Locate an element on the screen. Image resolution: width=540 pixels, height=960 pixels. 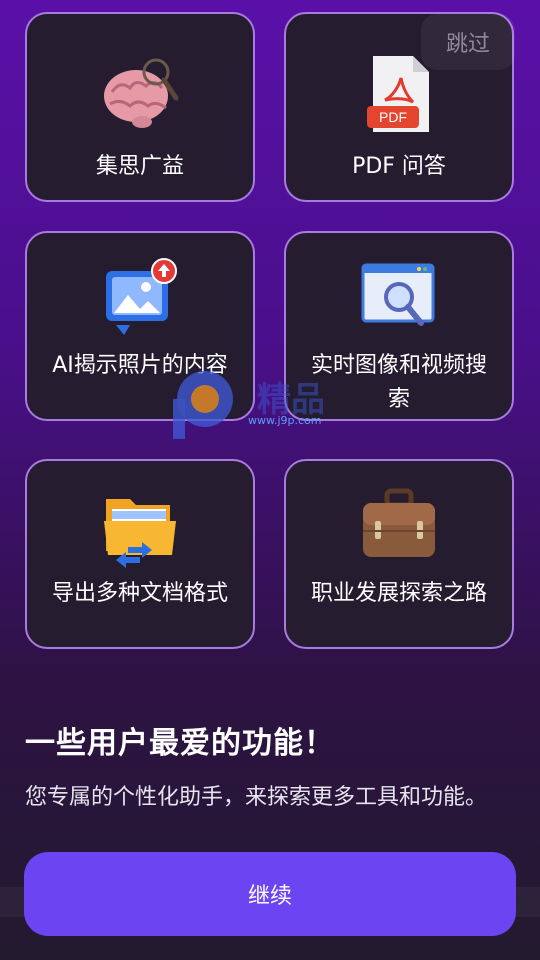
card-label: 职业发展探索之路 is located at coordinates (398, 593).